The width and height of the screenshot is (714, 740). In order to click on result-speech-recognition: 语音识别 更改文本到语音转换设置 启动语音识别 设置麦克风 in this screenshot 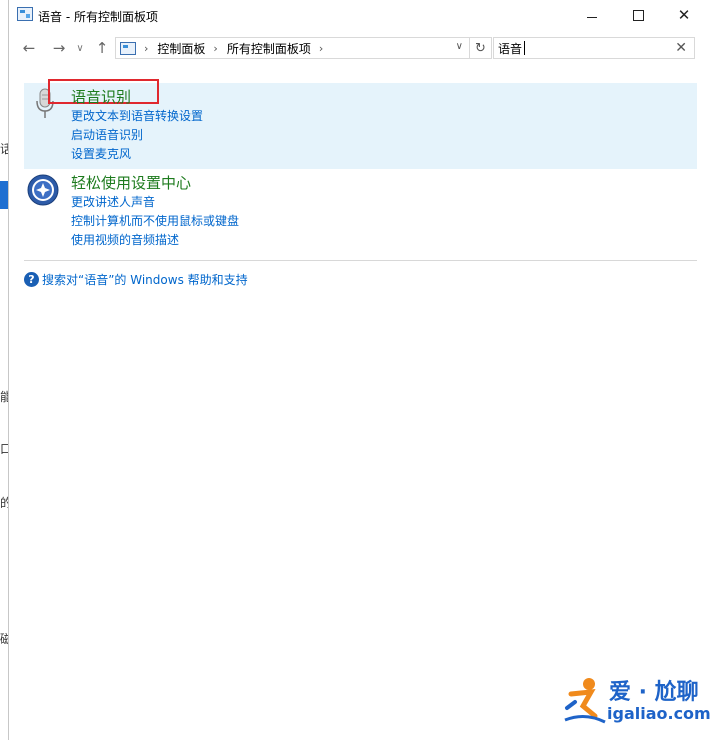, I will do `click(360, 124)`.